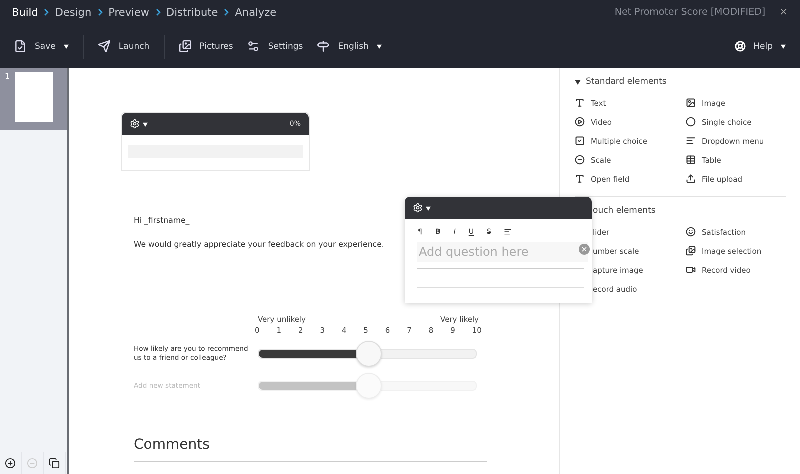 The width and height of the screenshot is (800, 474). I want to click on text-field-icon, so click(580, 179).